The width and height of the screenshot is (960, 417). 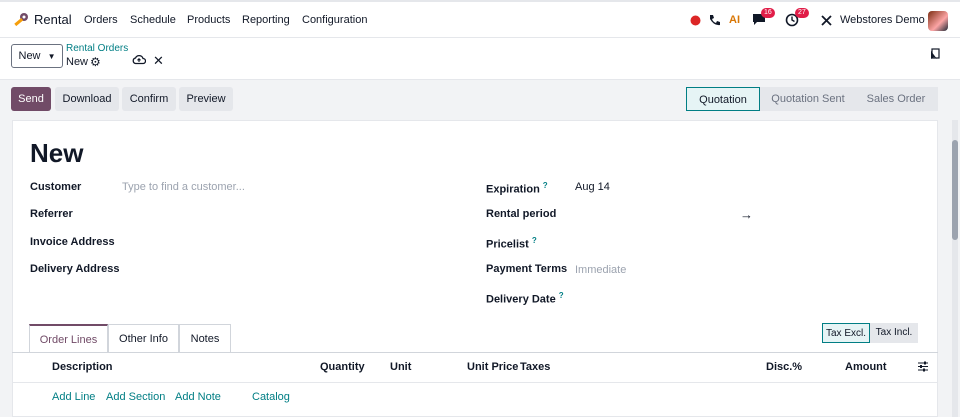 What do you see at coordinates (507, 244) in the screenshot?
I see `pricelist-label-text: Pricelist` at bounding box center [507, 244].